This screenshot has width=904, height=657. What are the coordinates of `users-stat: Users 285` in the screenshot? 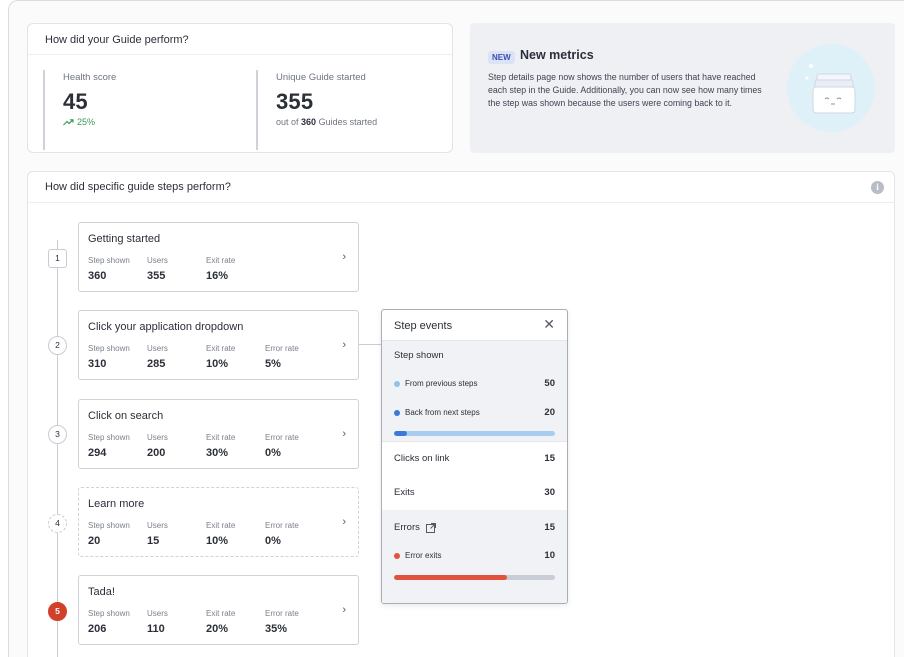 It's located at (157, 357).